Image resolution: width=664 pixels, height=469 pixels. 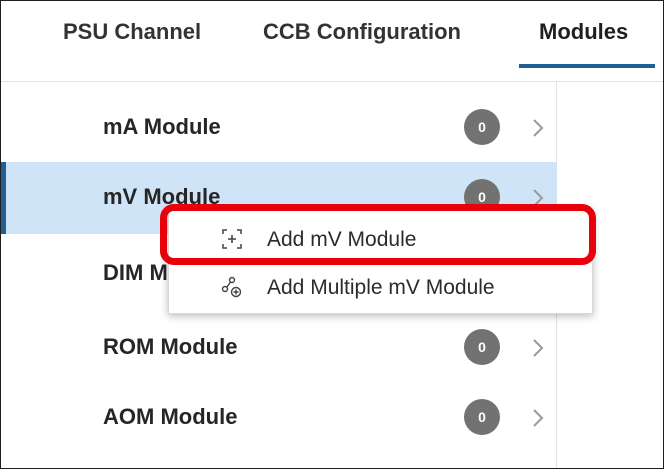 What do you see at coordinates (332, 81) in the screenshot?
I see `tab-bar-divider` at bounding box center [332, 81].